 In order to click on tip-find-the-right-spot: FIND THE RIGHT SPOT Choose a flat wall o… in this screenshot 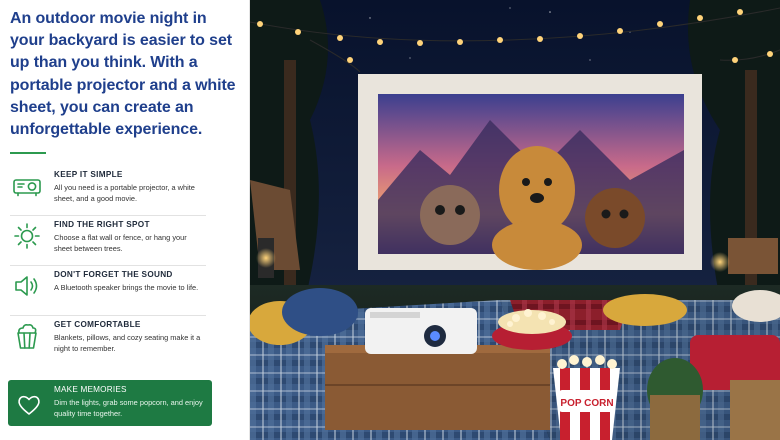, I will do `click(108, 241)`.